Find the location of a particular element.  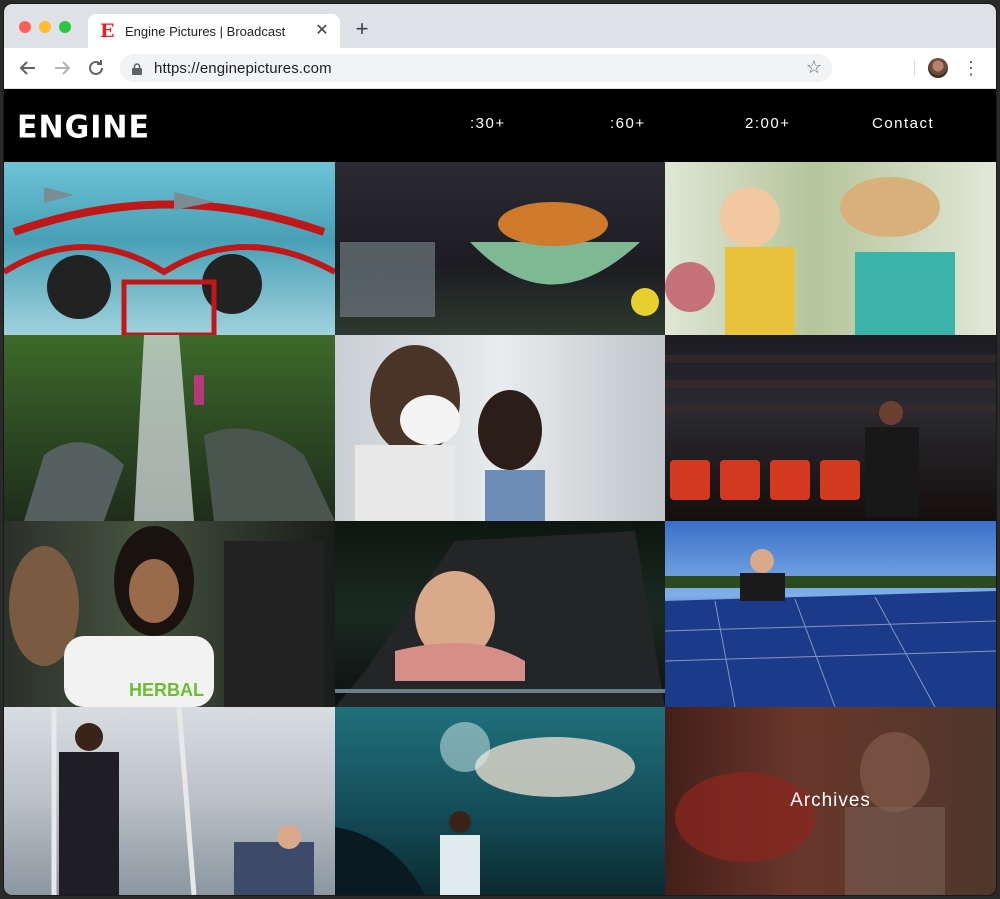

video-thumbnail-solar-panels is located at coordinates (830, 614).